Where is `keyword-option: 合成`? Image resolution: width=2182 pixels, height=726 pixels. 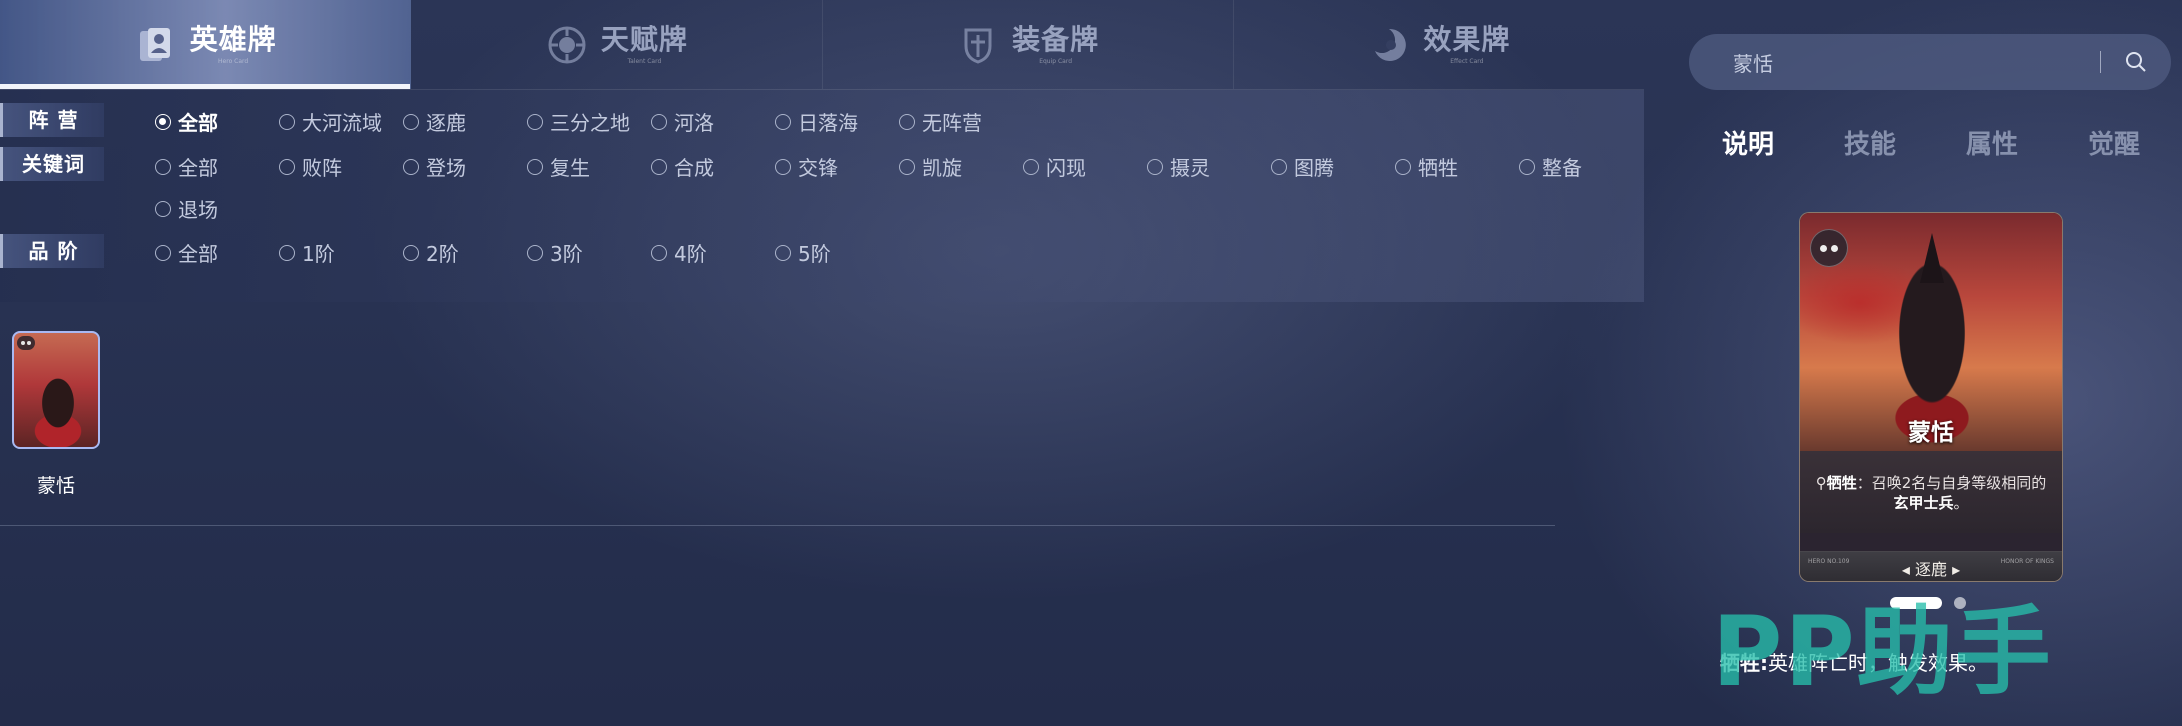 keyword-option: 合成 is located at coordinates (682, 166).